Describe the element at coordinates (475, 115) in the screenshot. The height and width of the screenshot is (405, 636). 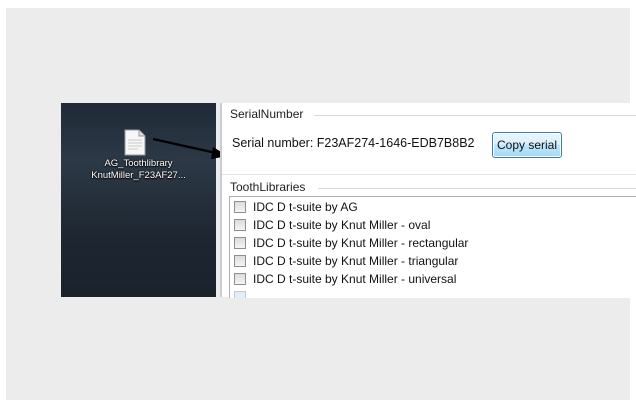
I see `serial-groupbox-border` at that location.